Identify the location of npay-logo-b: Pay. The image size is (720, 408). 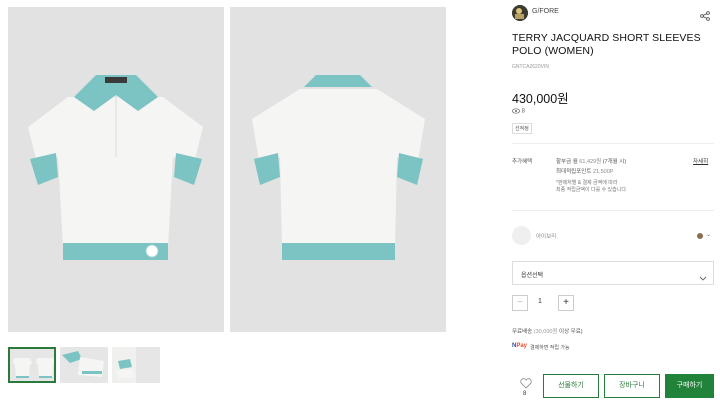
(522, 346).